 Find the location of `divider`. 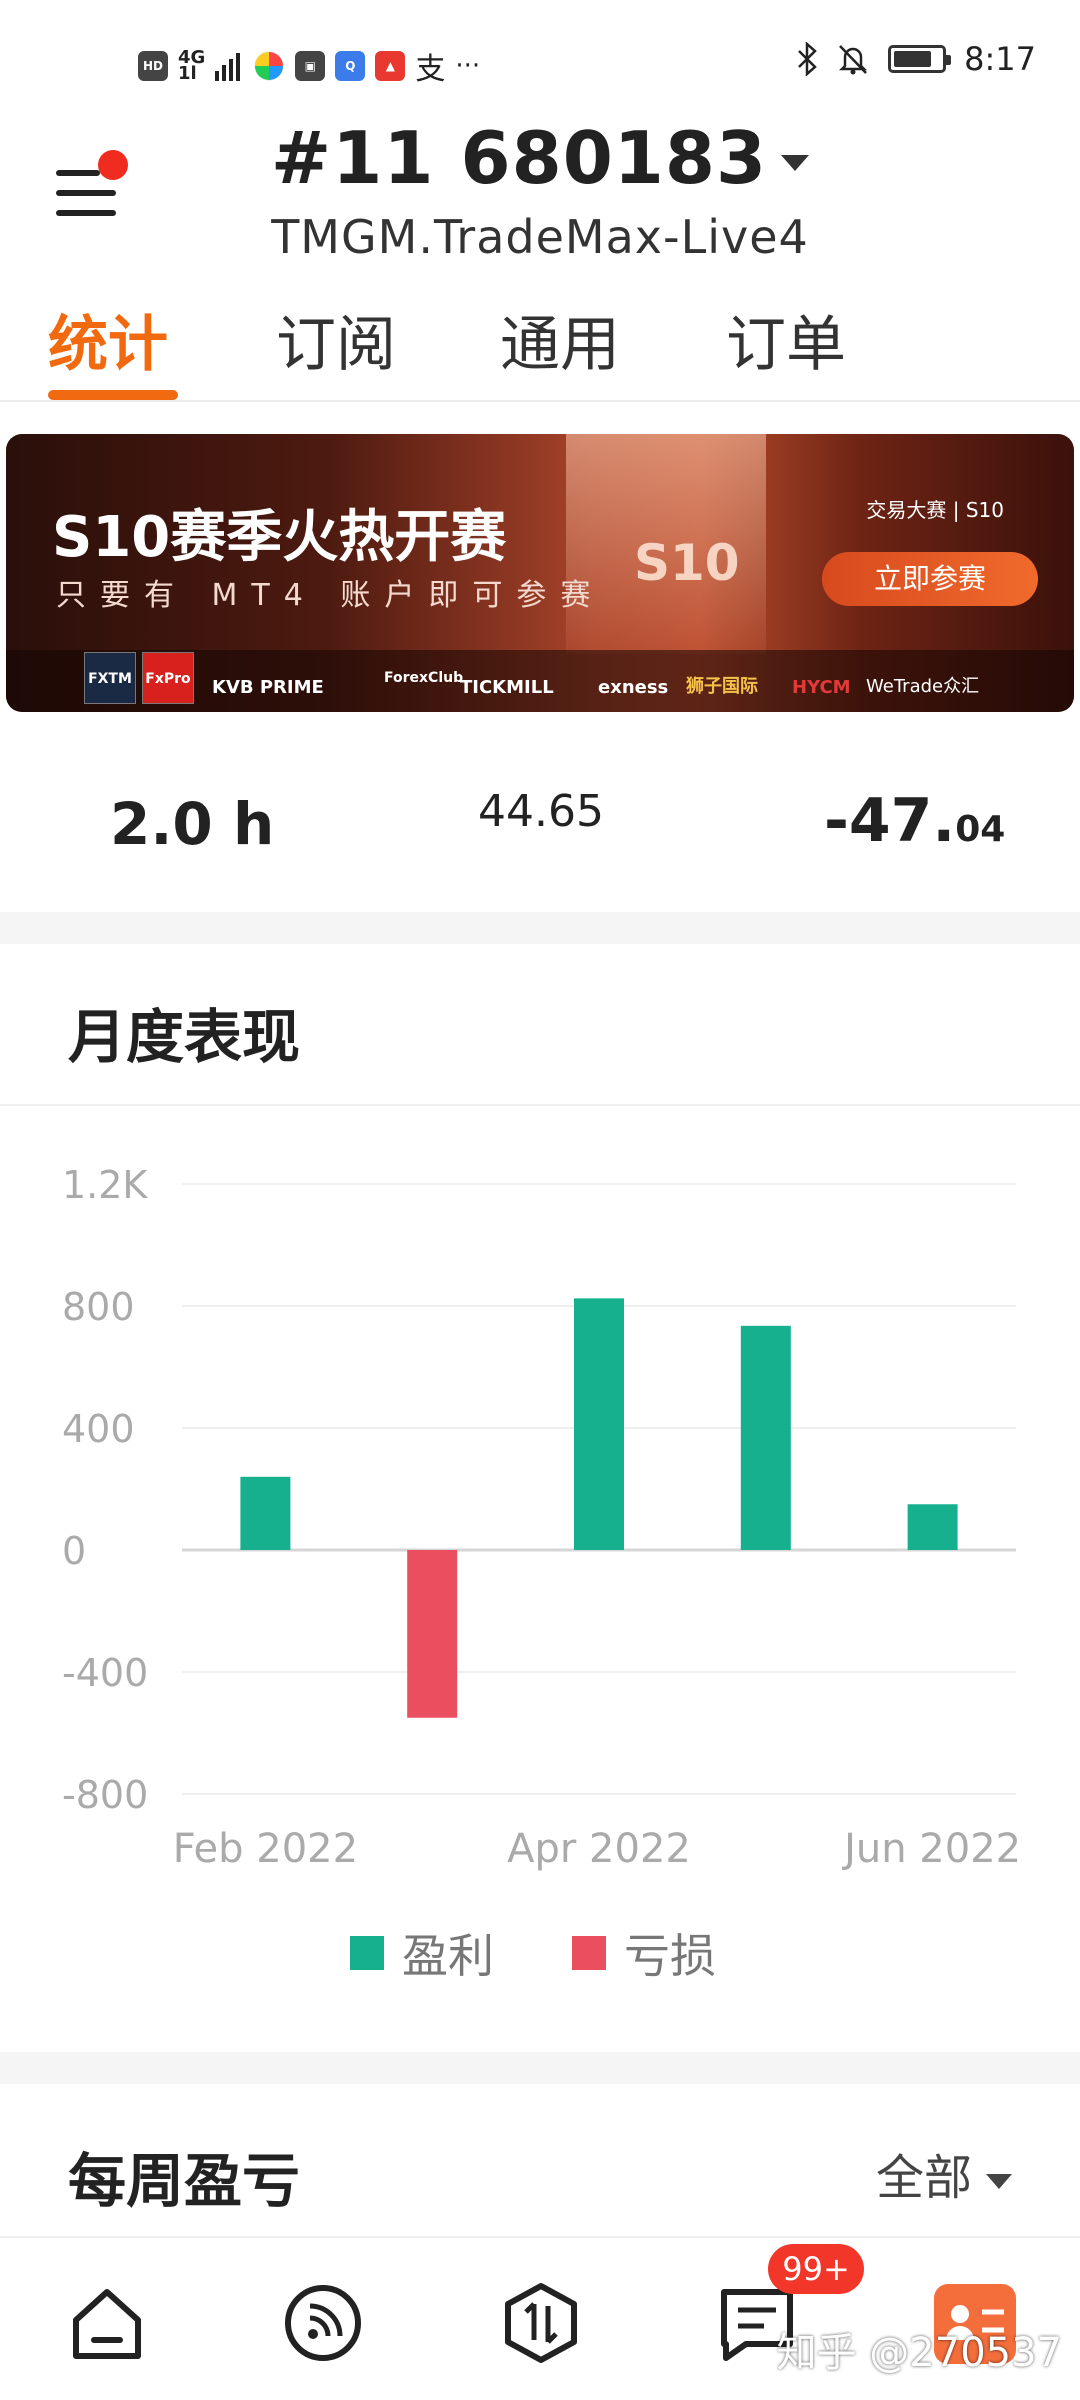

divider is located at coordinates (540, 1105).